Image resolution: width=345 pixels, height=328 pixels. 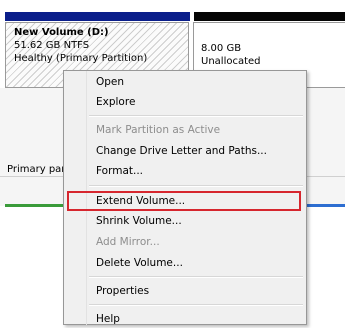 What do you see at coordinates (115, 102) in the screenshot?
I see `menu-item-explore: Explore` at bounding box center [115, 102].